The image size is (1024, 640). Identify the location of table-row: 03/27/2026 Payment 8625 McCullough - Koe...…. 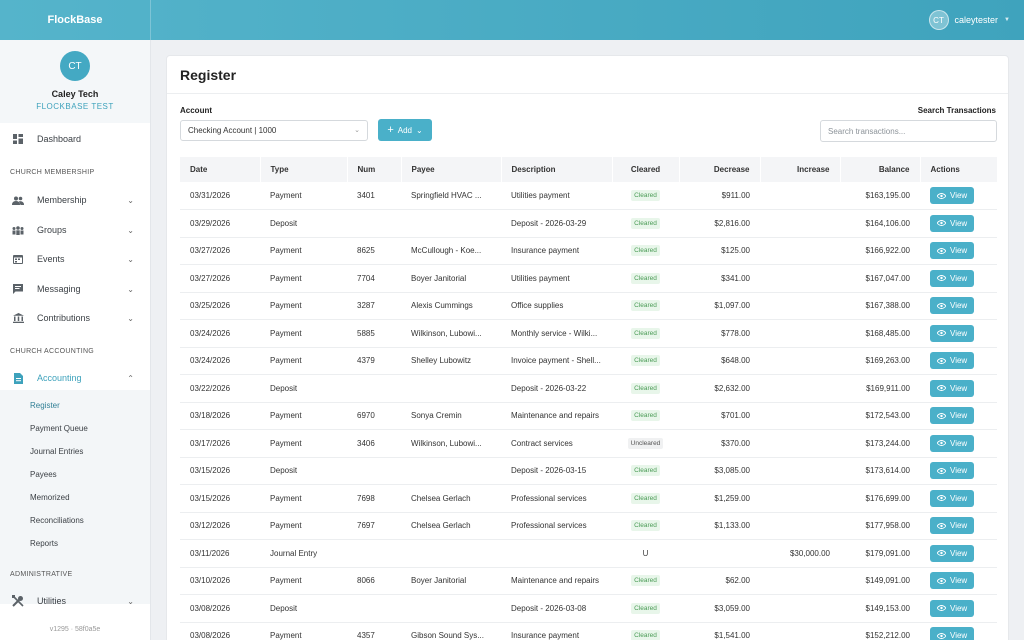
(588, 251).